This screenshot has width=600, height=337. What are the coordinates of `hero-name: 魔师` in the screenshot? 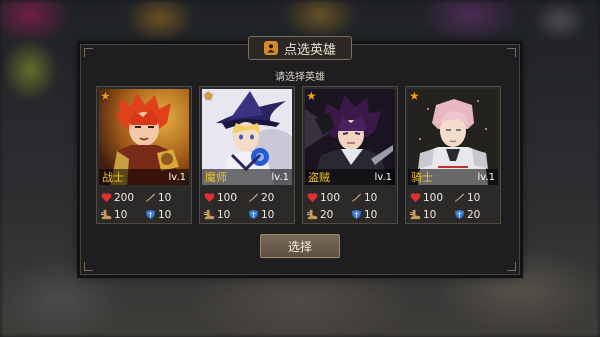 It's located at (216, 177).